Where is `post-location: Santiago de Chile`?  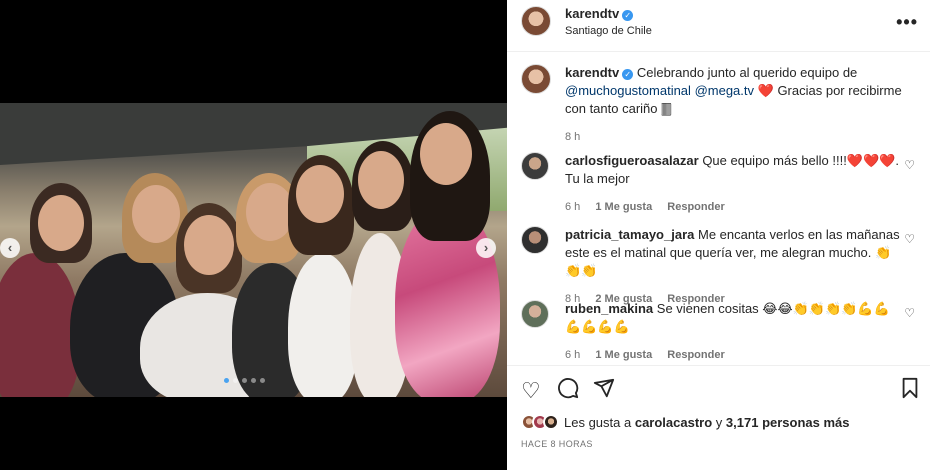 post-location: Santiago de Chile is located at coordinates (608, 31).